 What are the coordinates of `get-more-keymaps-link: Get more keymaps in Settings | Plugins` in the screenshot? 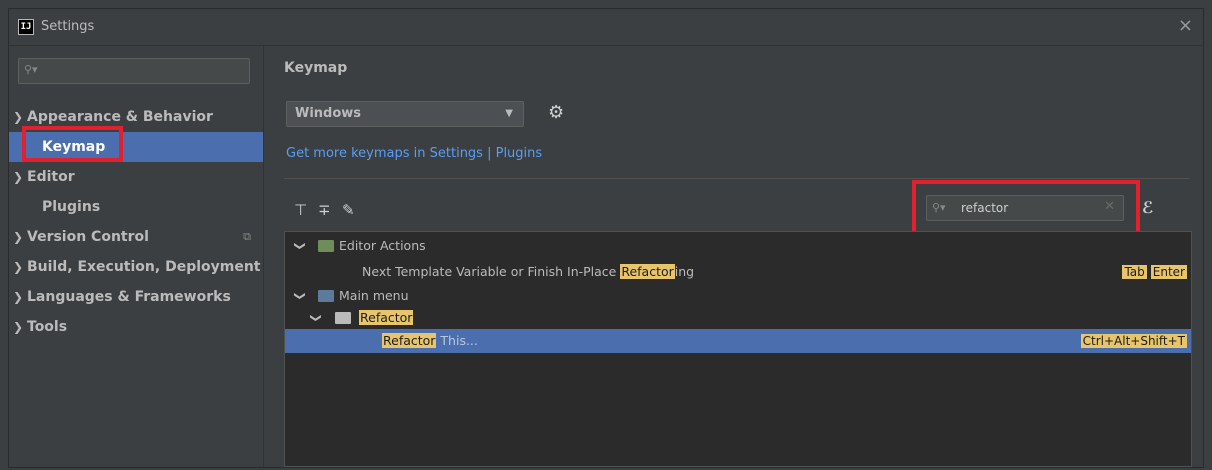 It's located at (414, 153).